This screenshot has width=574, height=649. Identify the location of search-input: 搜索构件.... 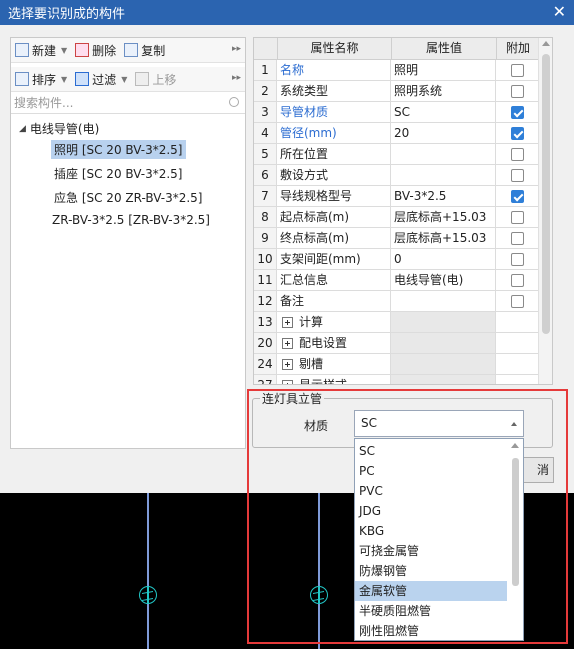
(128, 104).